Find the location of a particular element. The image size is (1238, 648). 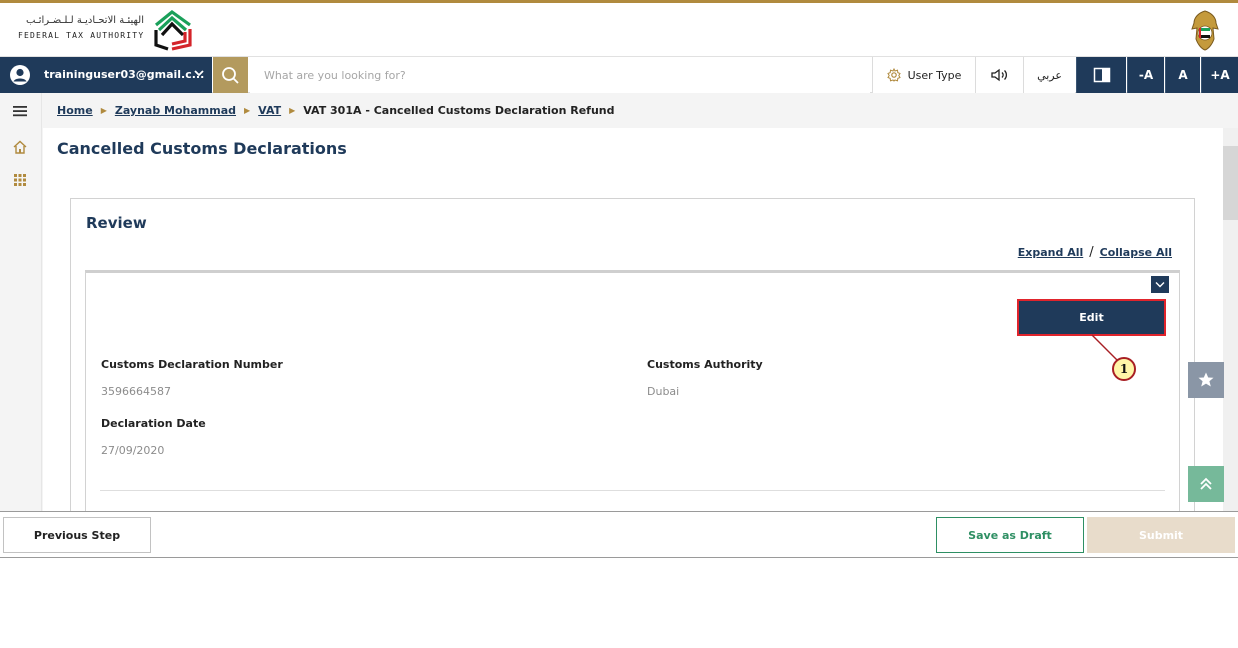

user-avatar-icon is located at coordinates (20, 75).